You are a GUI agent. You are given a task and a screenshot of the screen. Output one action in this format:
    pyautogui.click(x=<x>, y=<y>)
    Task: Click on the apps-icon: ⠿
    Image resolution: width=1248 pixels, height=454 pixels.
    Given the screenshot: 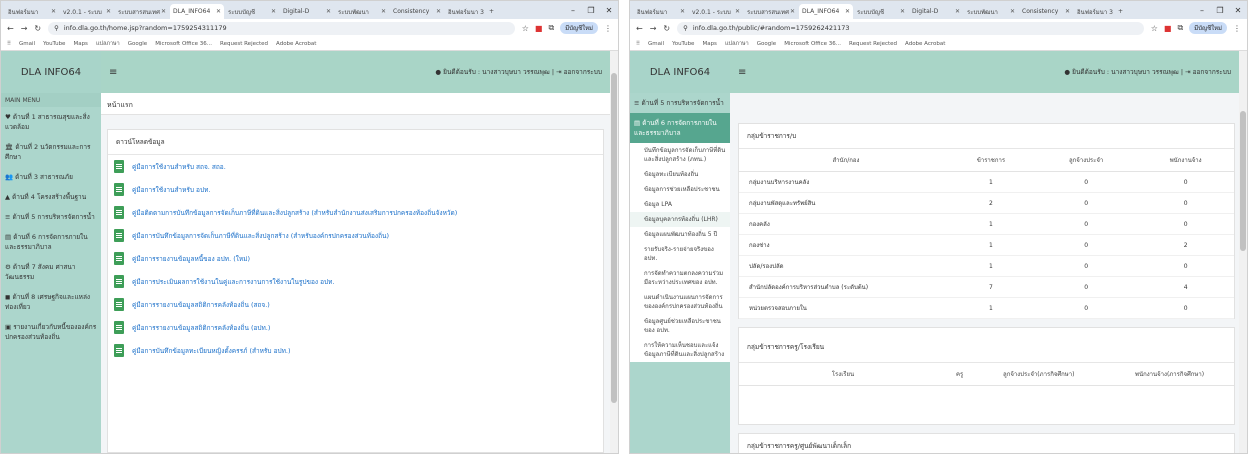 What is the action you would take?
    pyautogui.click(x=638, y=44)
    